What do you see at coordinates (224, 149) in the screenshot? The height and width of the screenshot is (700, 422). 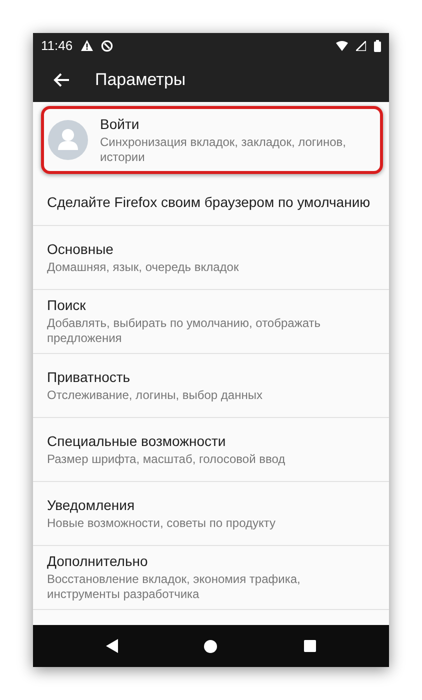 I see `item-subtitle: Синхронизация вкладок, закладок, логинов, истории` at bounding box center [224, 149].